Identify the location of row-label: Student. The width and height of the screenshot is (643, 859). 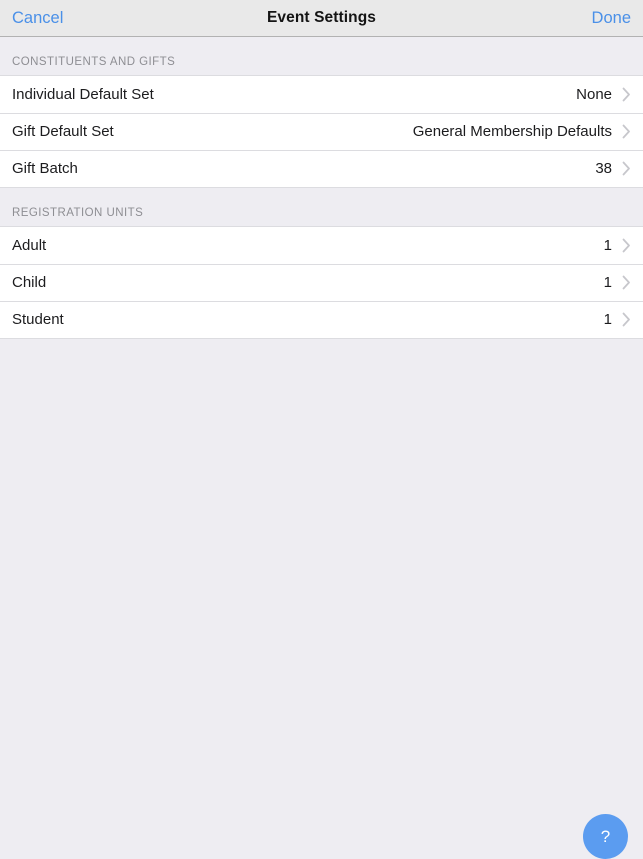
(38, 319).